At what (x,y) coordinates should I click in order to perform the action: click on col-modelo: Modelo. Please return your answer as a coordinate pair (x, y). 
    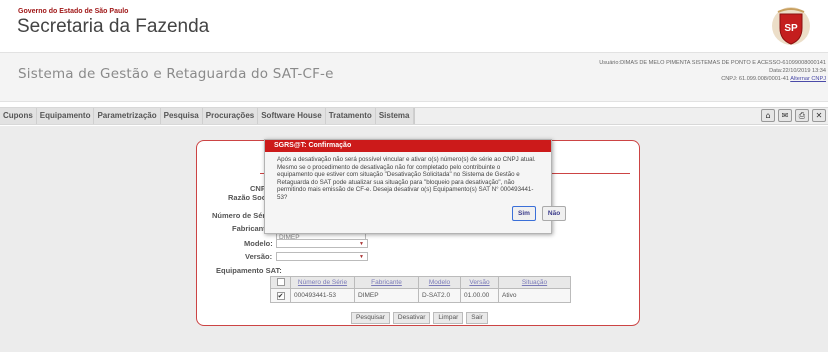
    Looking at the image, I should click on (439, 282).